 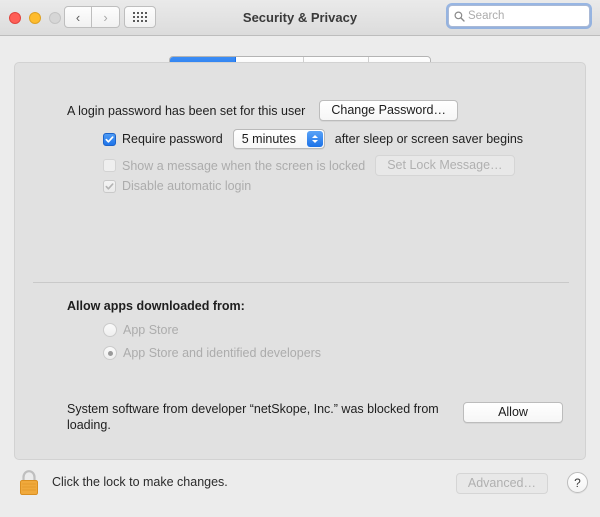 What do you see at coordinates (110, 330) in the screenshot?
I see `radio-app-store` at bounding box center [110, 330].